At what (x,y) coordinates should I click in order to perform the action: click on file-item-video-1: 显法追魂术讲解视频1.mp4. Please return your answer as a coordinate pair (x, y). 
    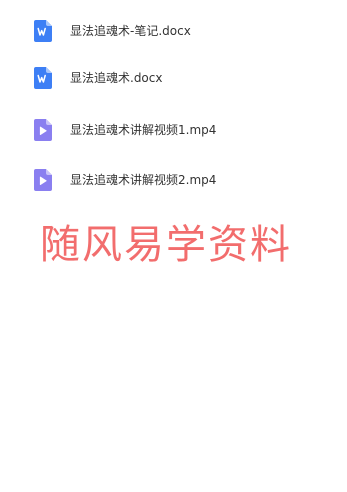
    Looking at the image, I should click on (173, 132).